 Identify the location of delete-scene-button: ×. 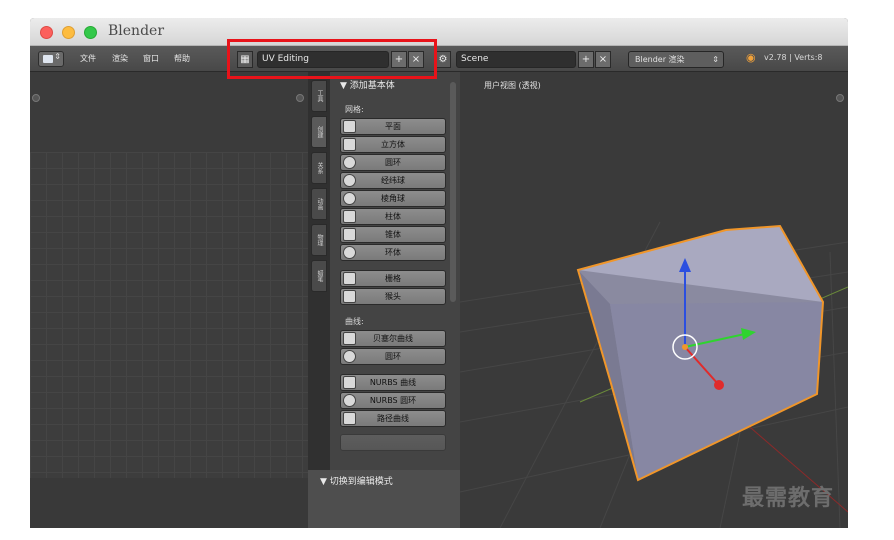
(603, 59).